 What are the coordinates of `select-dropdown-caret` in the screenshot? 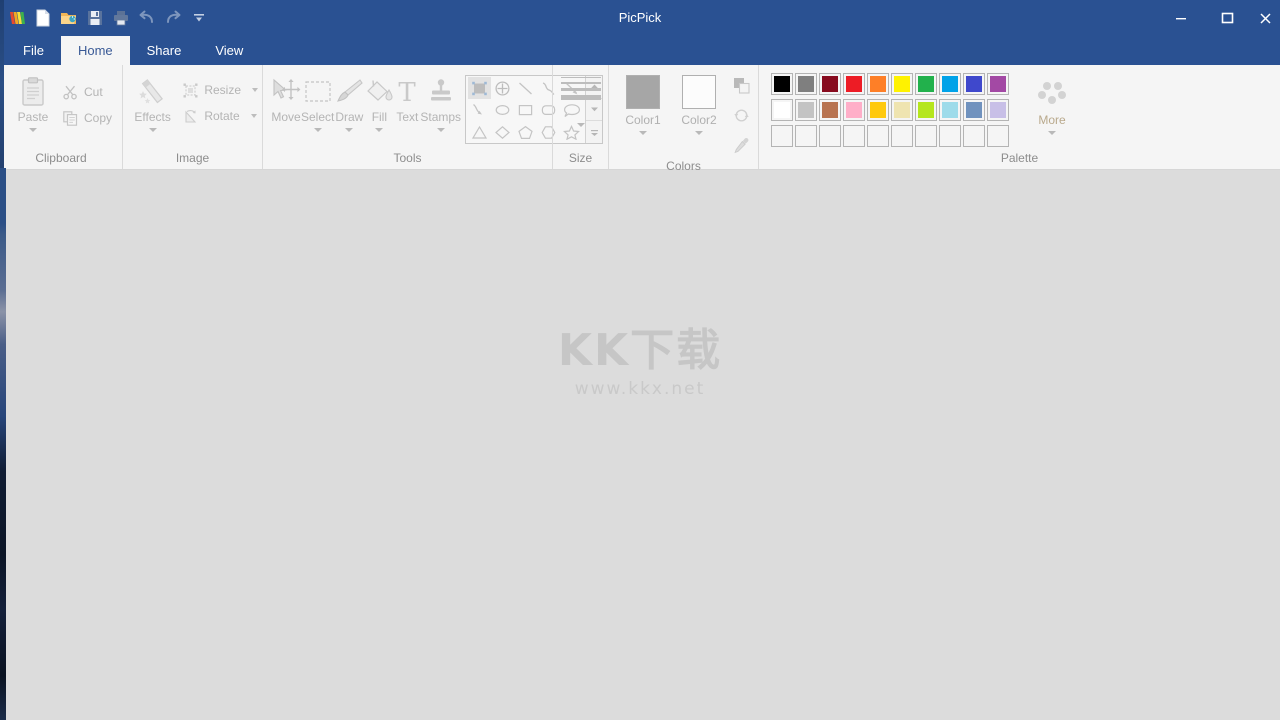 It's located at (317, 130).